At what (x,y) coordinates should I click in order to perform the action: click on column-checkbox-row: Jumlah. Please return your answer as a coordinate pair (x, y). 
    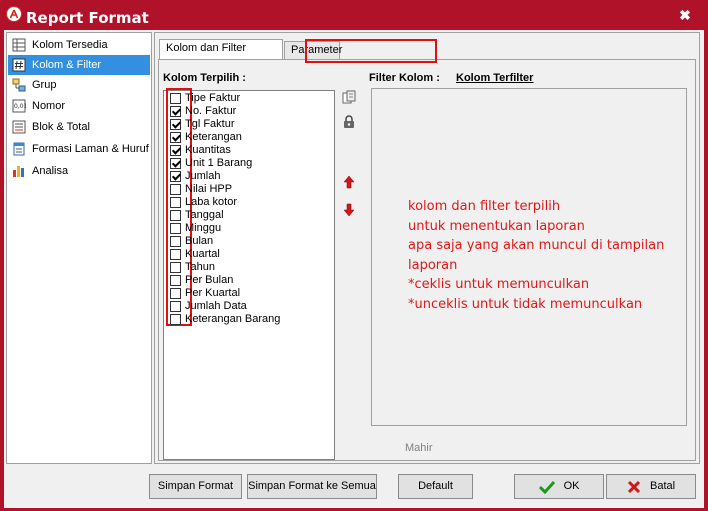
    Looking at the image, I should click on (195, 176).